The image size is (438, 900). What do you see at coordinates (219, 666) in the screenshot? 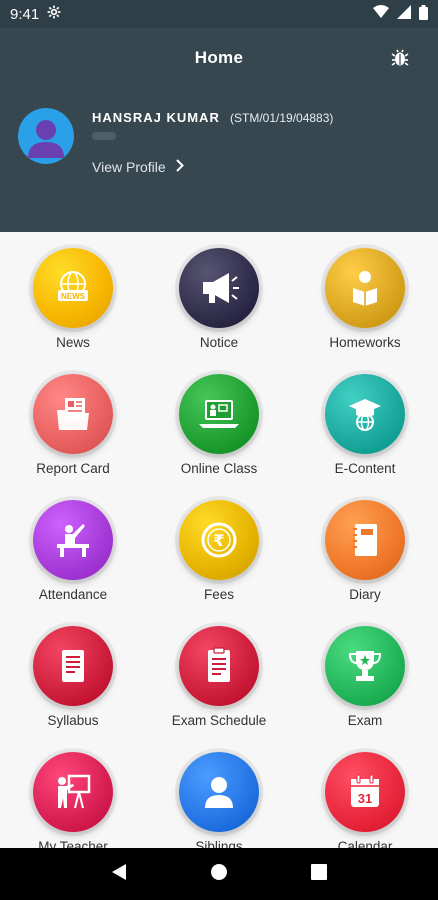
I see `schedule-document-icon` at bounding box center [219, 666].